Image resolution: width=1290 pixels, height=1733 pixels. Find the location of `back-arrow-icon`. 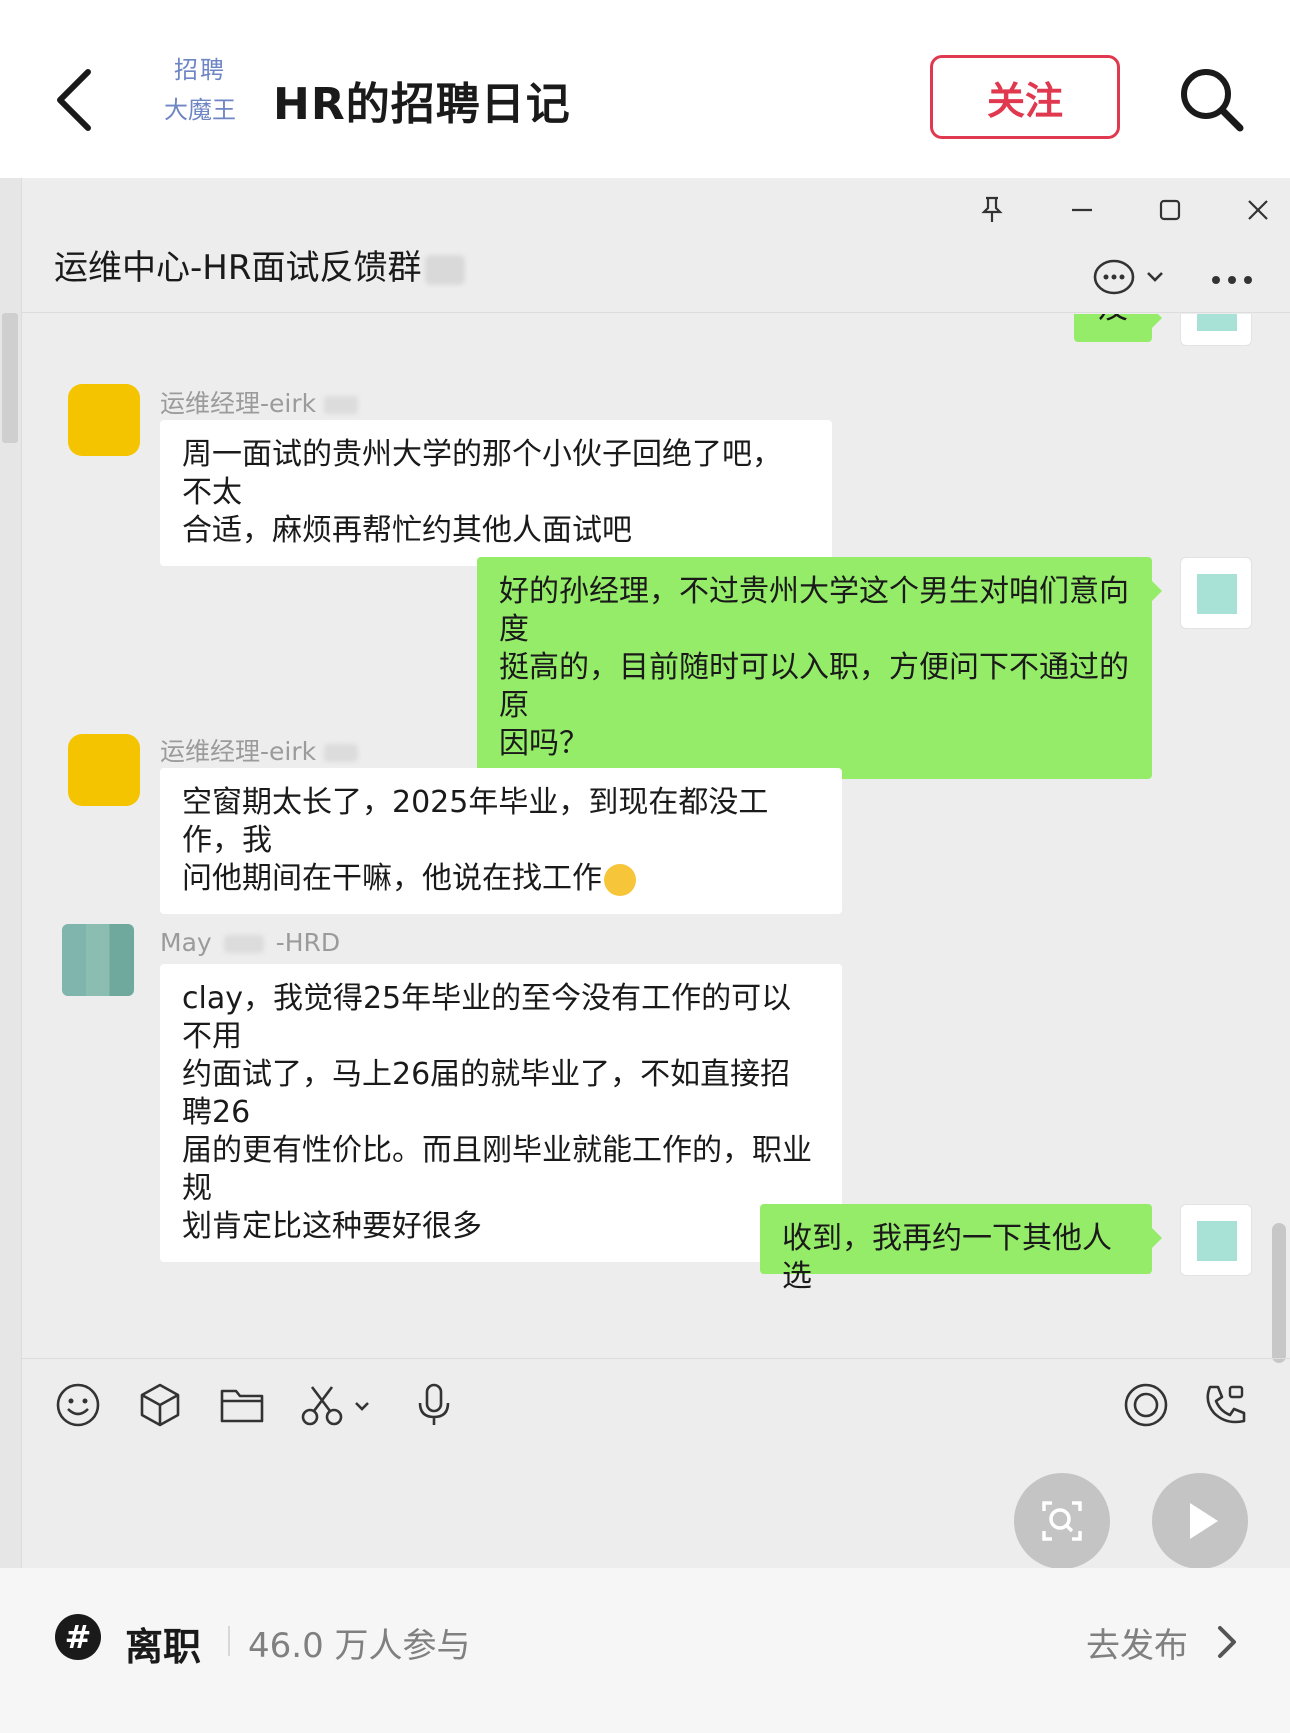

back-arrow-icon is located at coordinates (74, 100).